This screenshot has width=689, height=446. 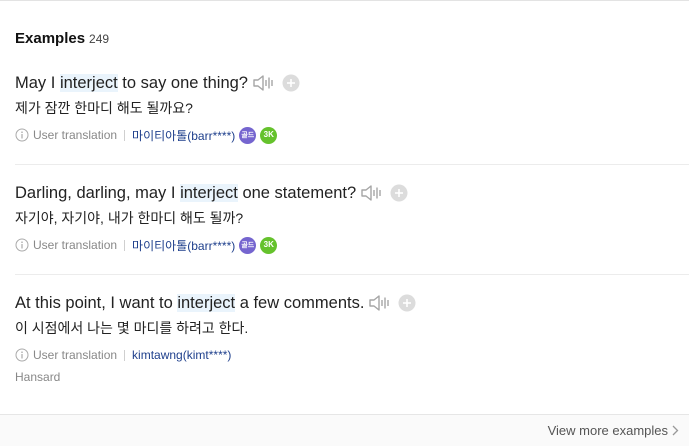 What do you see at coordinates (182, 82) in the screenshot?
I see `sentence-text: to say one thing?` at bounding box center [182, 82].